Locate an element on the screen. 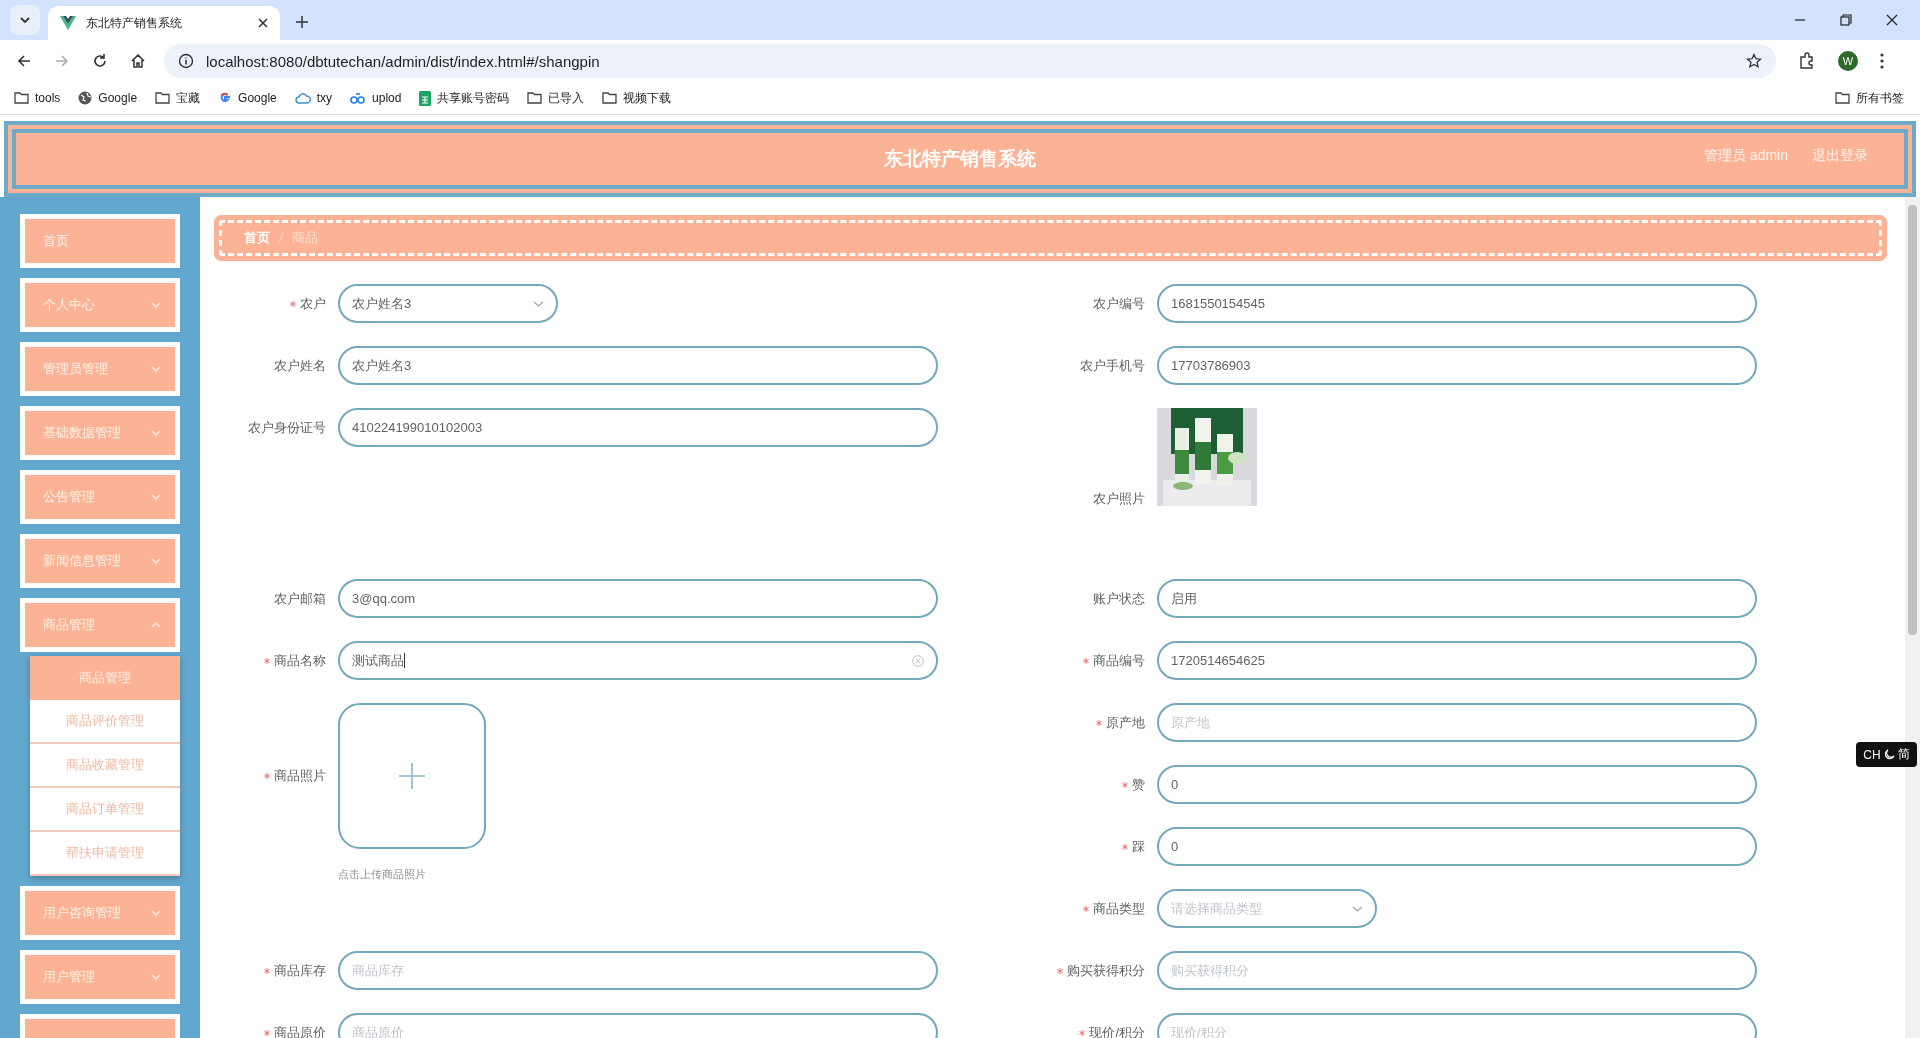 This screenshot has height=1038, width=1920. field-label: 商品照片 is located at coordinates (300, 776).